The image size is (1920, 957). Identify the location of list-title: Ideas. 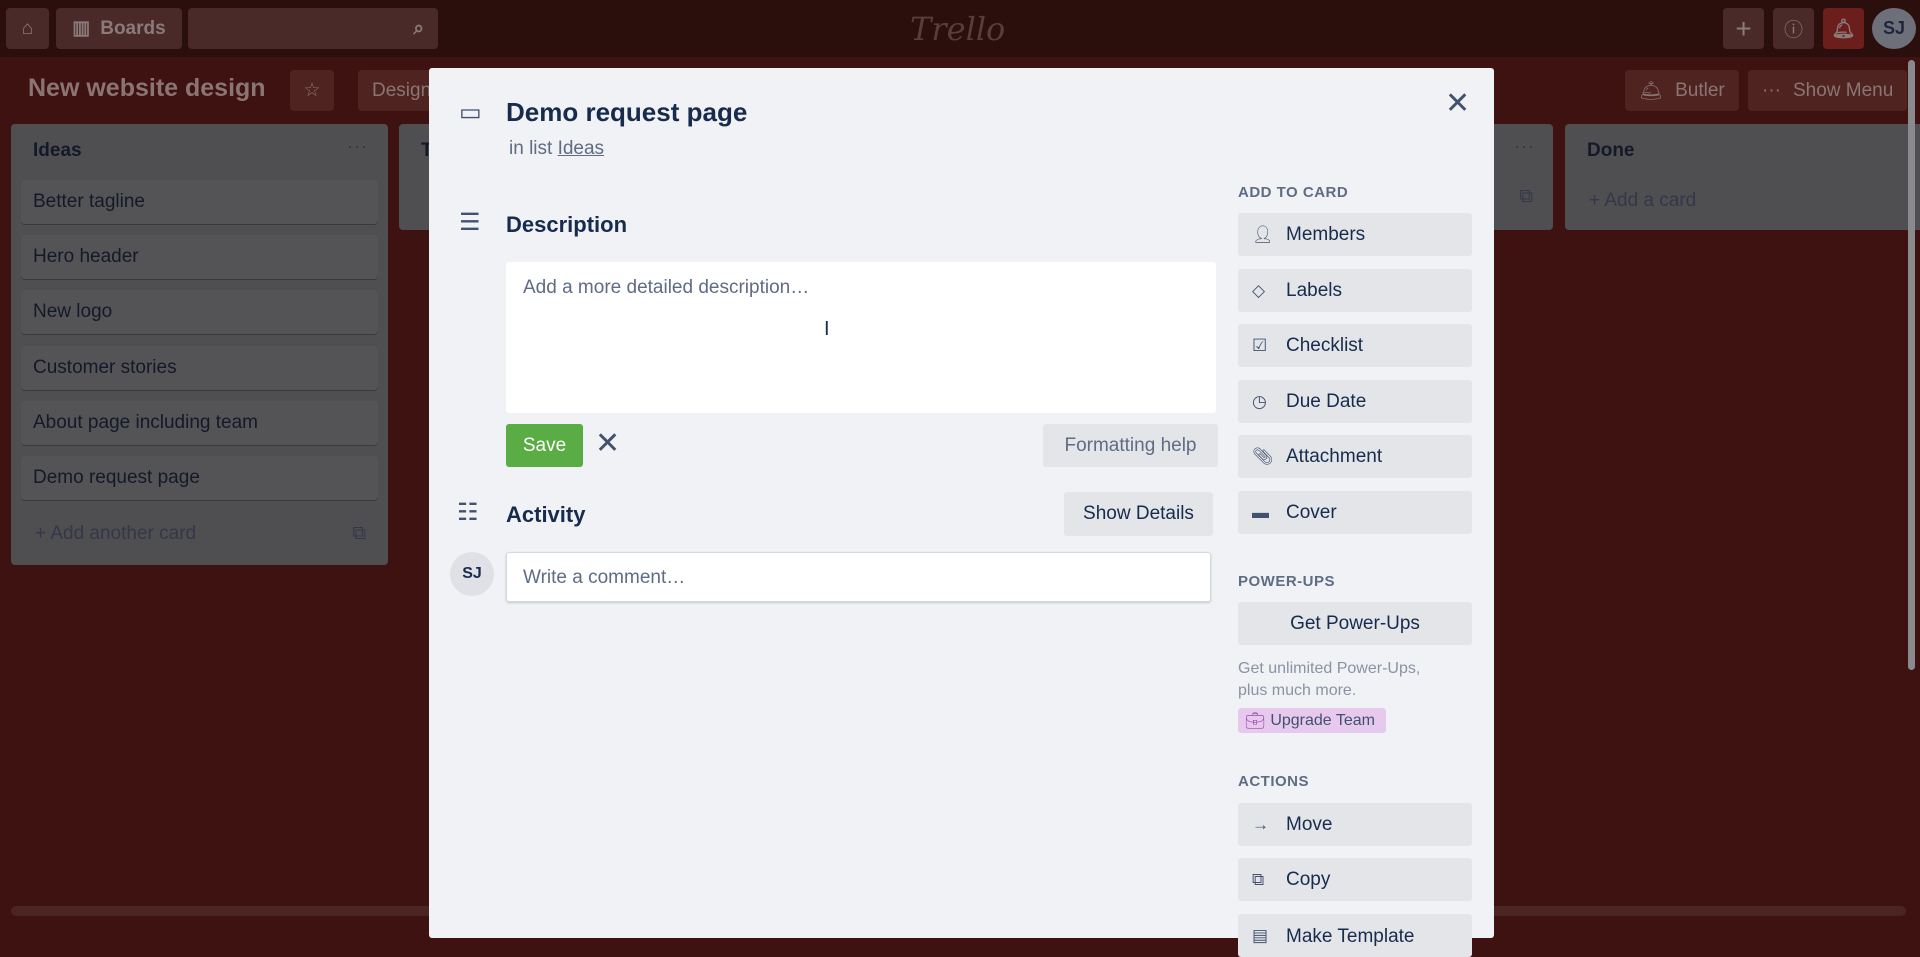
(57, 151).